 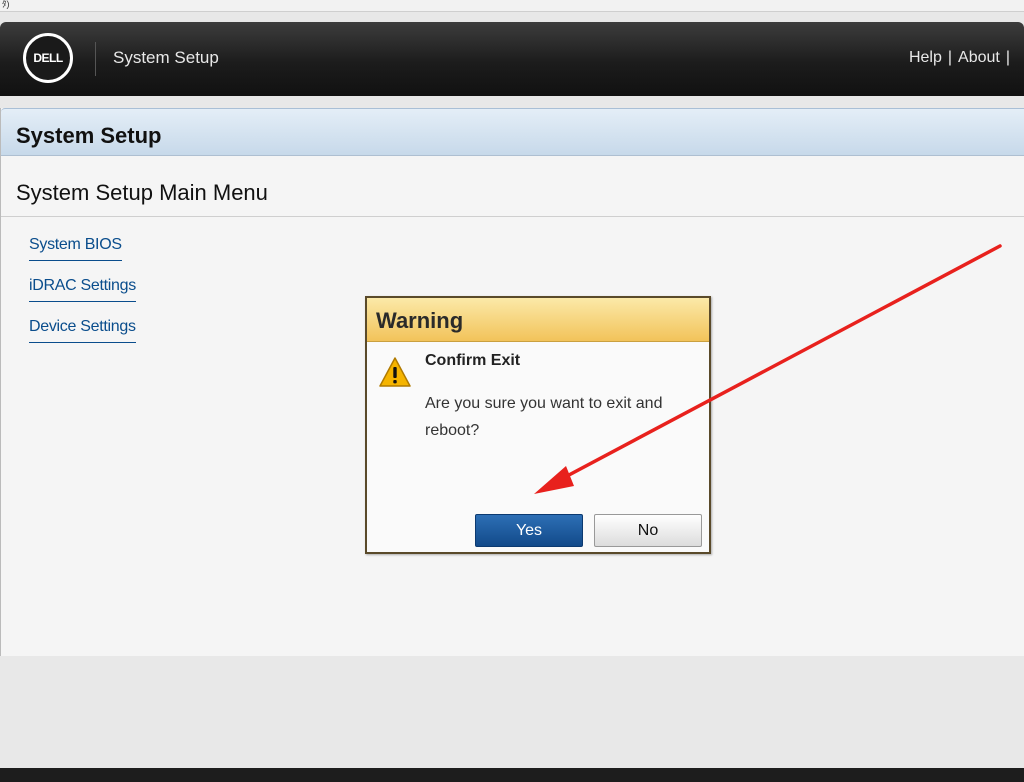 What do you see at coordinates (89, 135) in the screenshot?
I see `section-title: System Setup` at bounding box center [89, 135].